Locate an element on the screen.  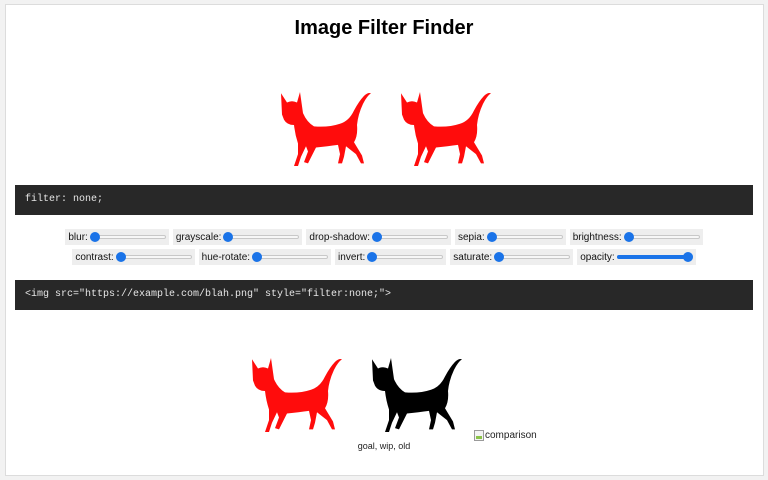
drop-shadow-label: drop-shadow: is located at coordinates (339, 237).